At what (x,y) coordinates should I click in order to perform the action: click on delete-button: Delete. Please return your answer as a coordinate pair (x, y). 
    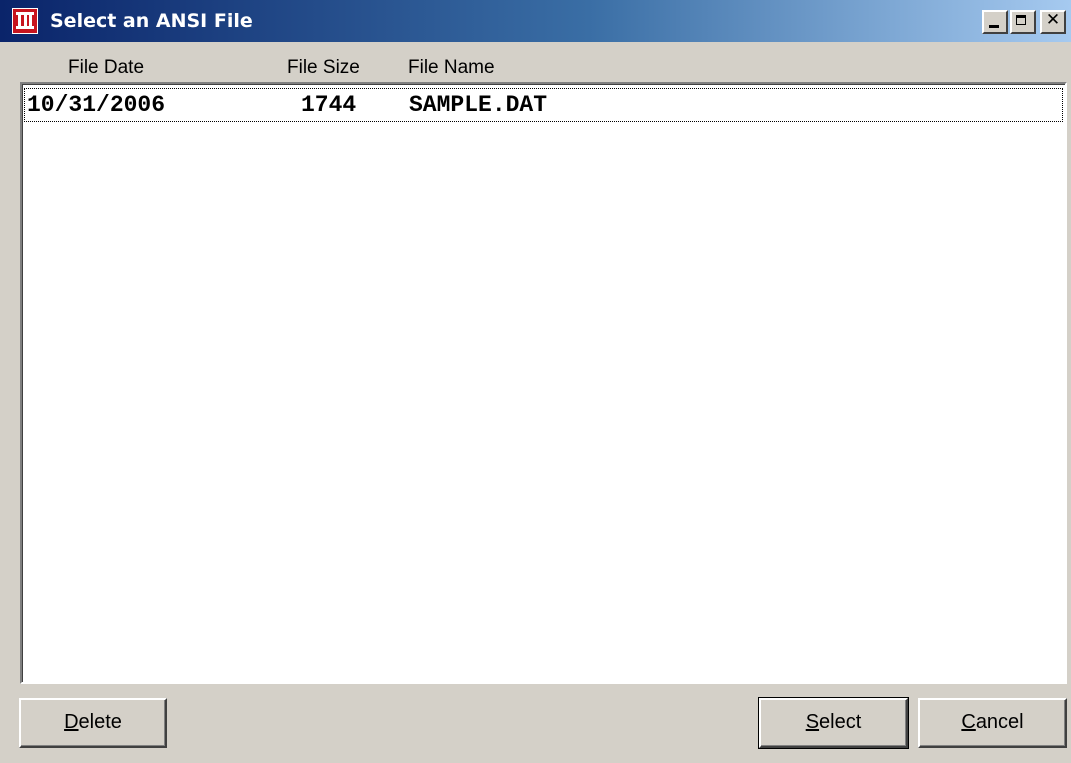
    Looking at the image, I should click on (93, 723).